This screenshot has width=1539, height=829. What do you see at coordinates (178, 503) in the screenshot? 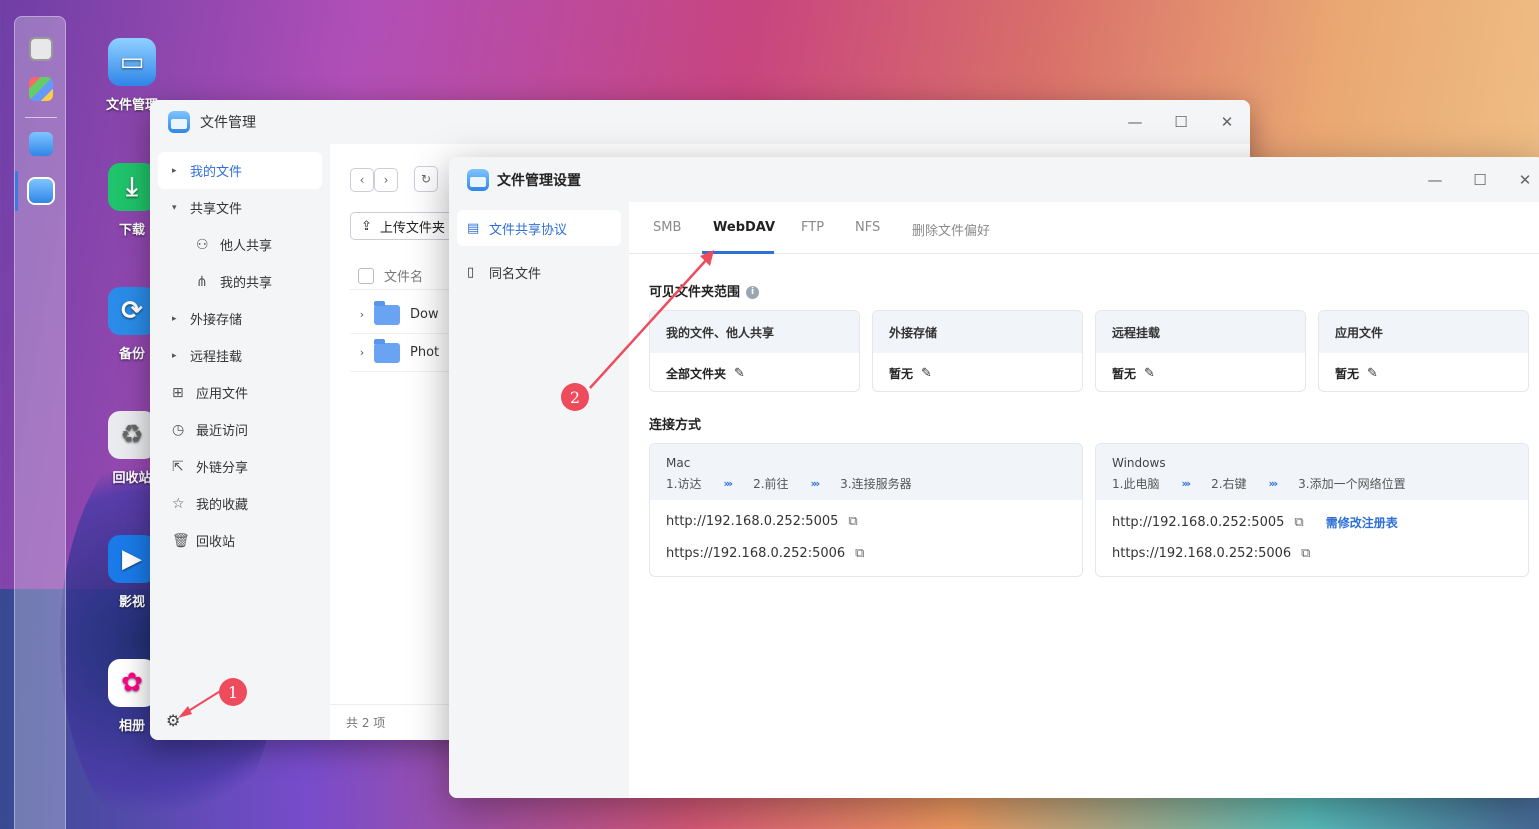
I see `star-icon: ☆` at bounding box center [178, 503].